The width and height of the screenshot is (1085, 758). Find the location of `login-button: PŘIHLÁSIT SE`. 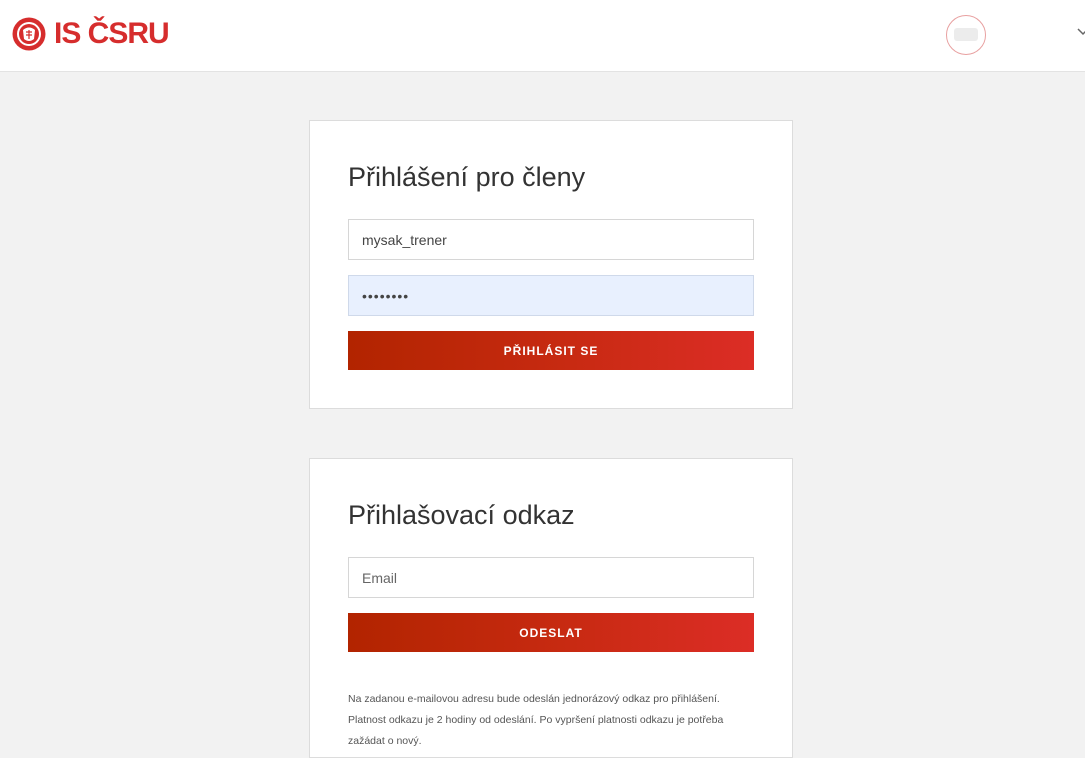

login-button: PŘIHLÁSIT SE is located at coordinates (551, 350).